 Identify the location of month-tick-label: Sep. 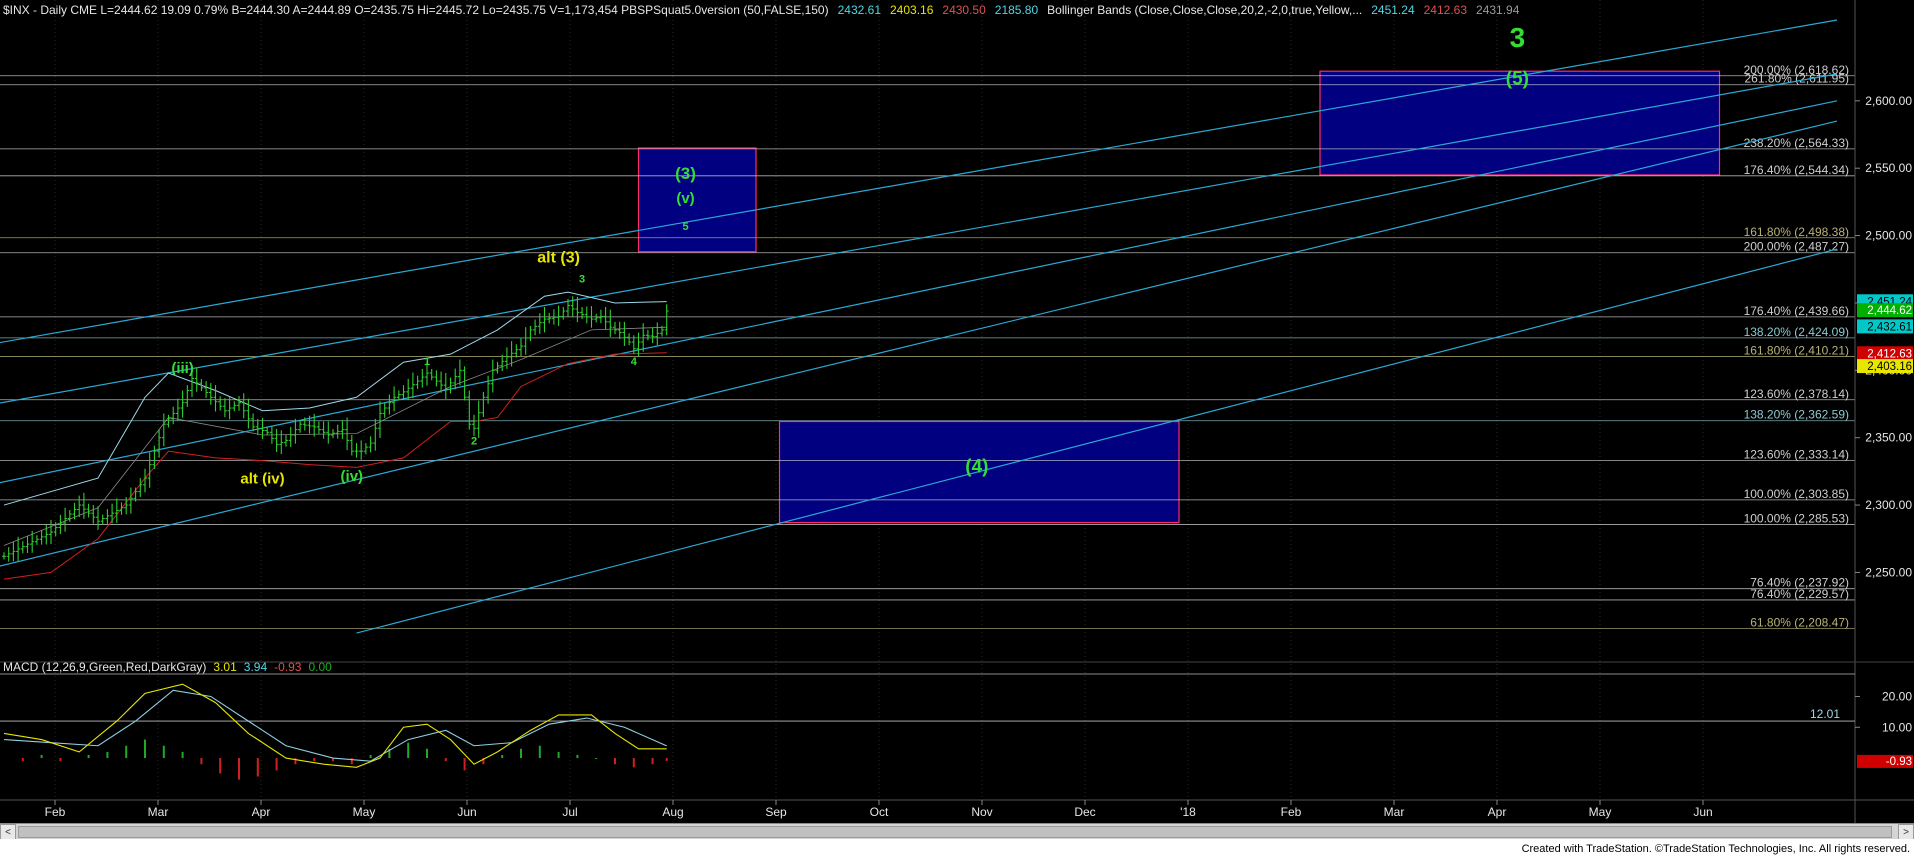
(776, 812).